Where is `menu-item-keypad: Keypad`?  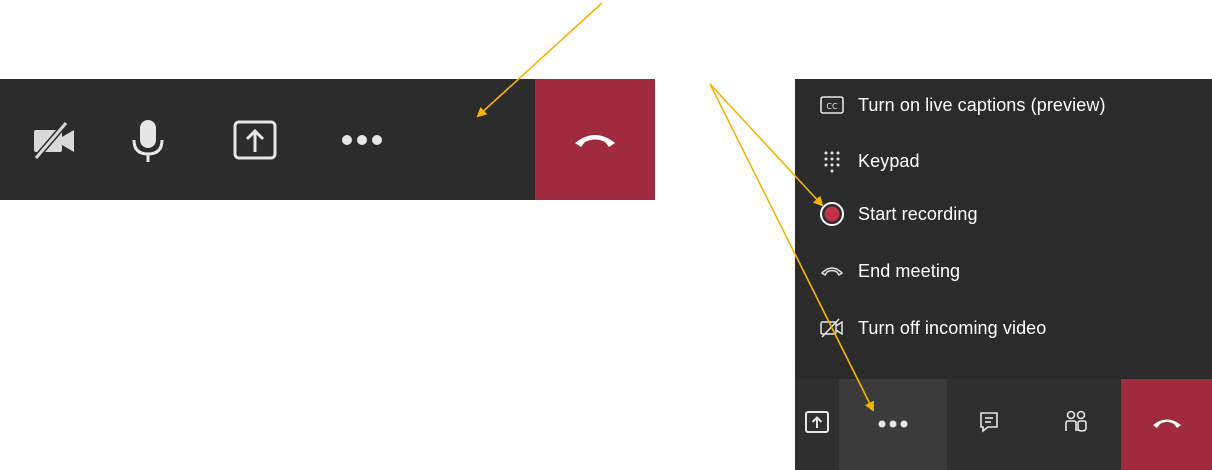 menu-item-keypad: Keypad is located at coordinates (1003, 161).